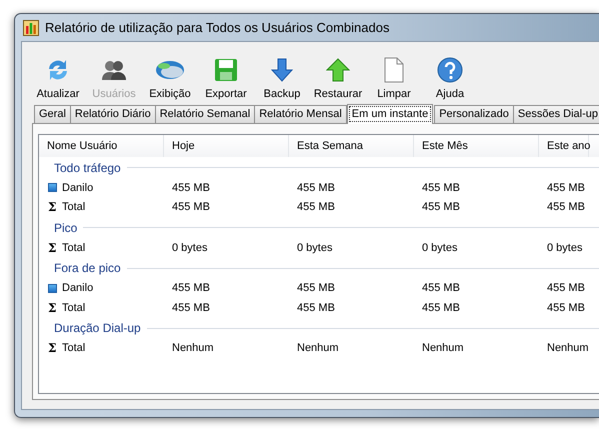 This screenshot has width=599, height=437. I want to click on toolbar-button: Ajuda, so click(450, 75).